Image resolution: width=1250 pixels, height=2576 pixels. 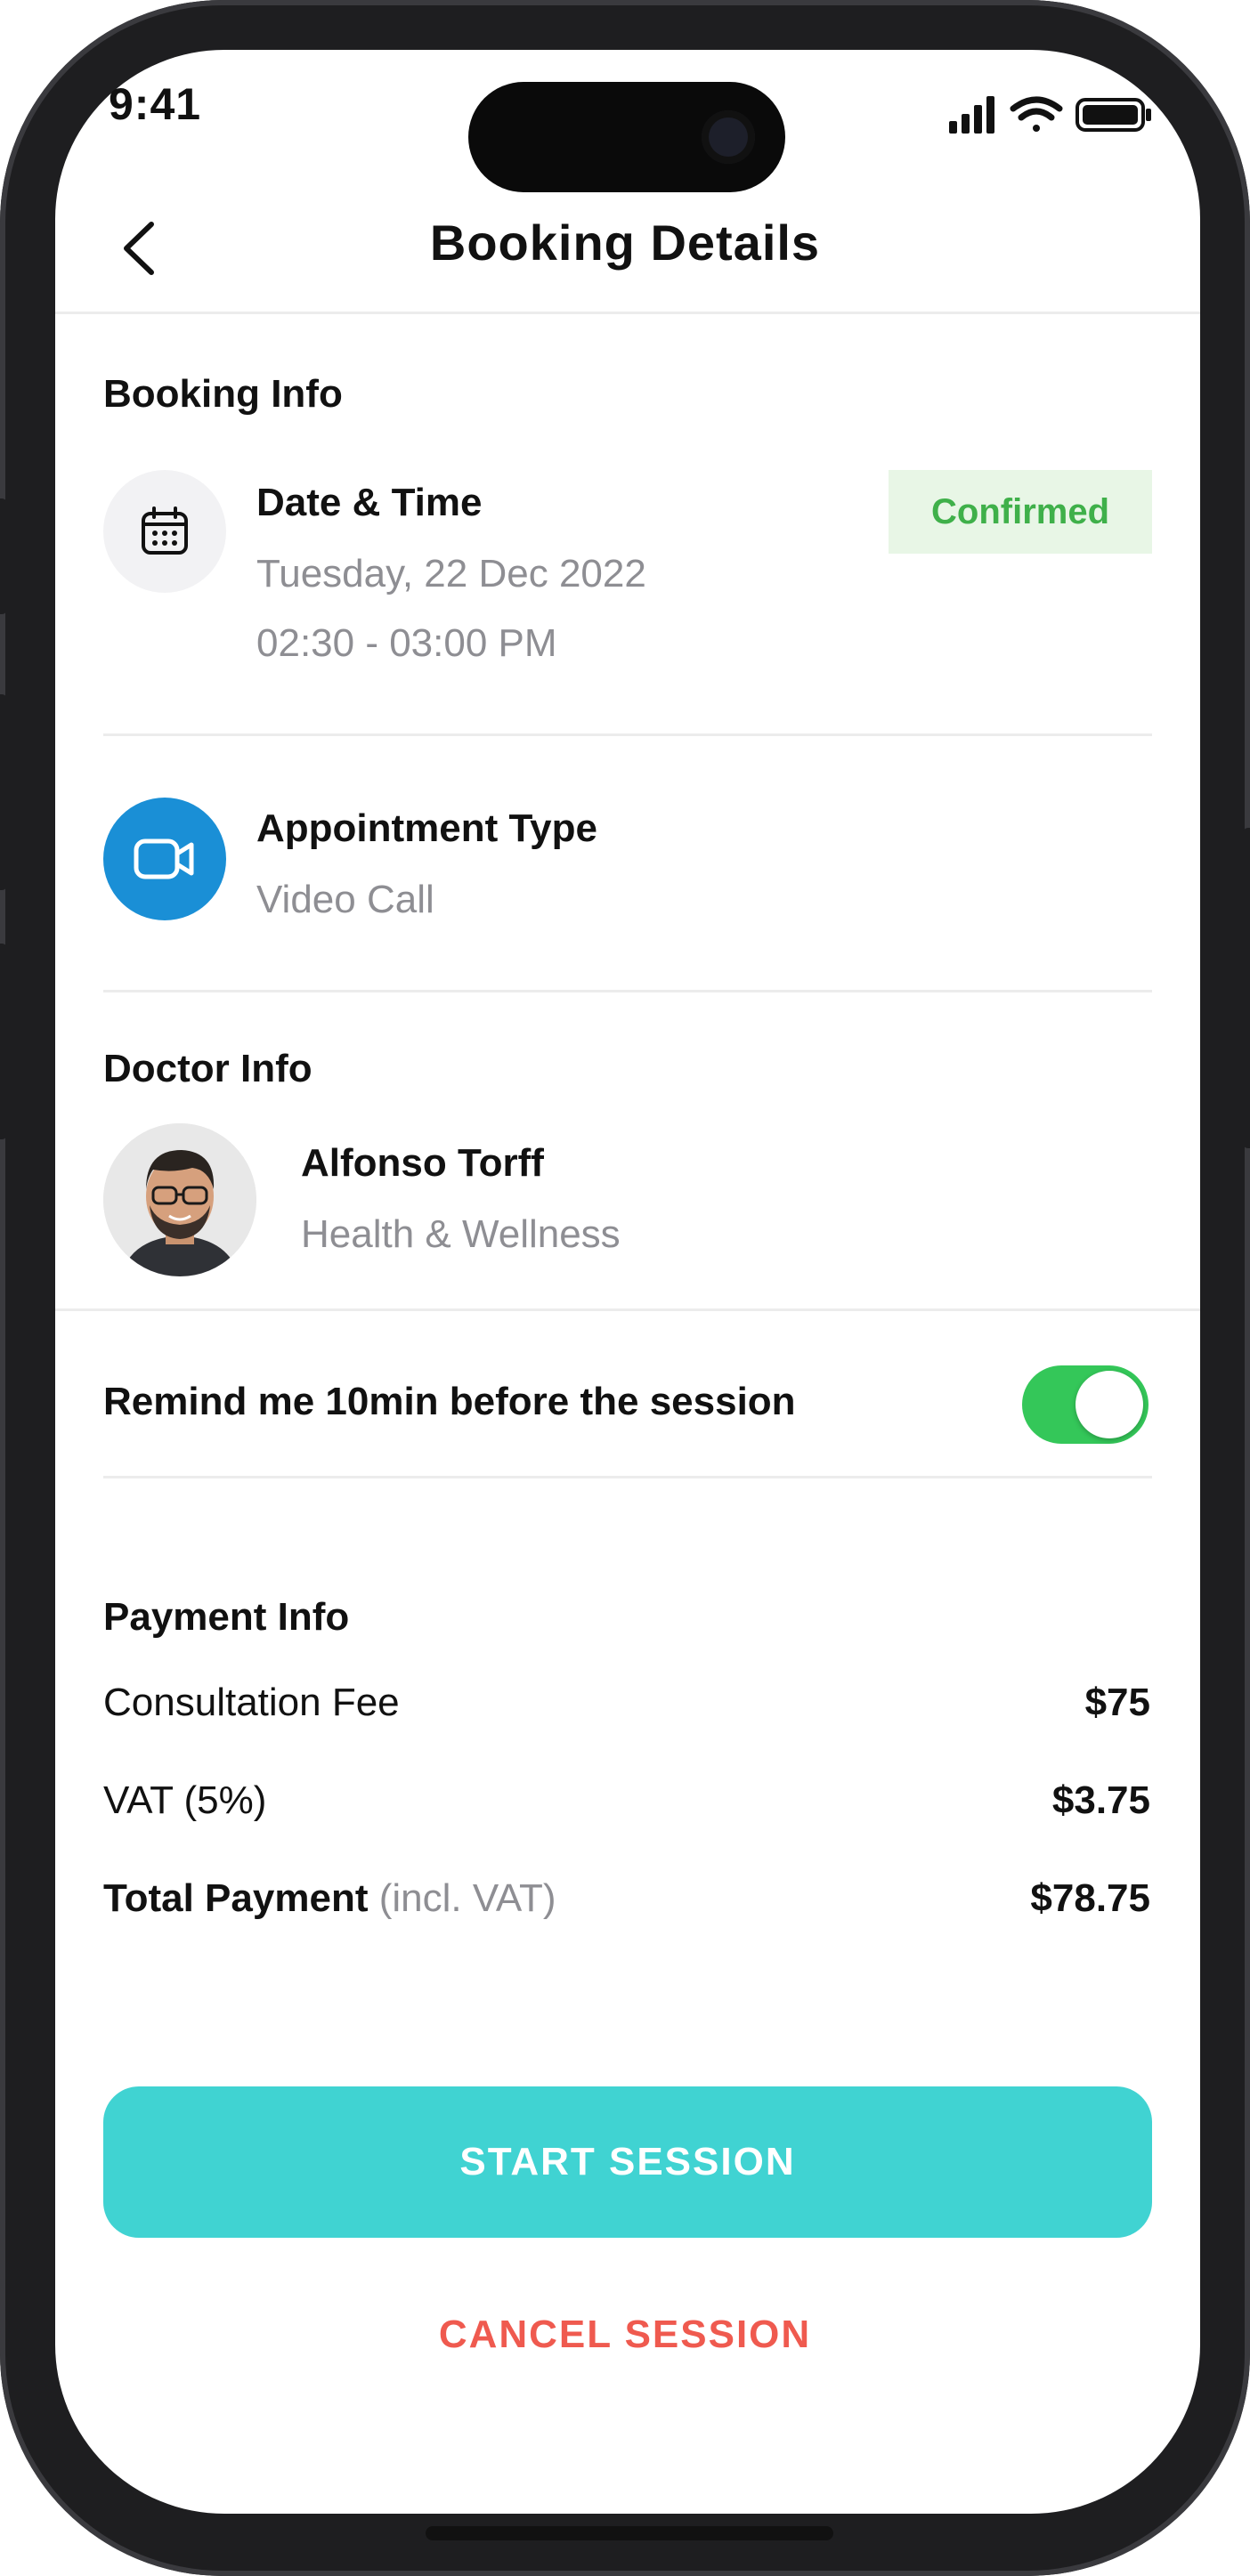 I want to click on mute-switch, so click(x=3, y=556).